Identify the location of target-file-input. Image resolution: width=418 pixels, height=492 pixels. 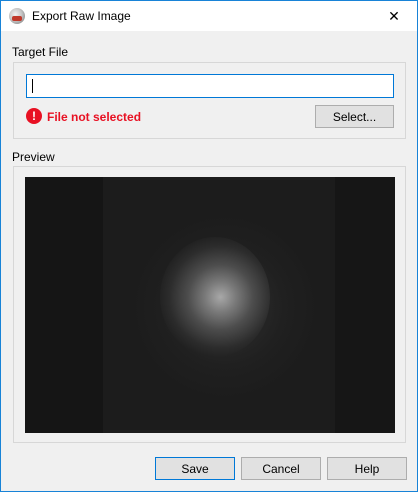
(210, 86).